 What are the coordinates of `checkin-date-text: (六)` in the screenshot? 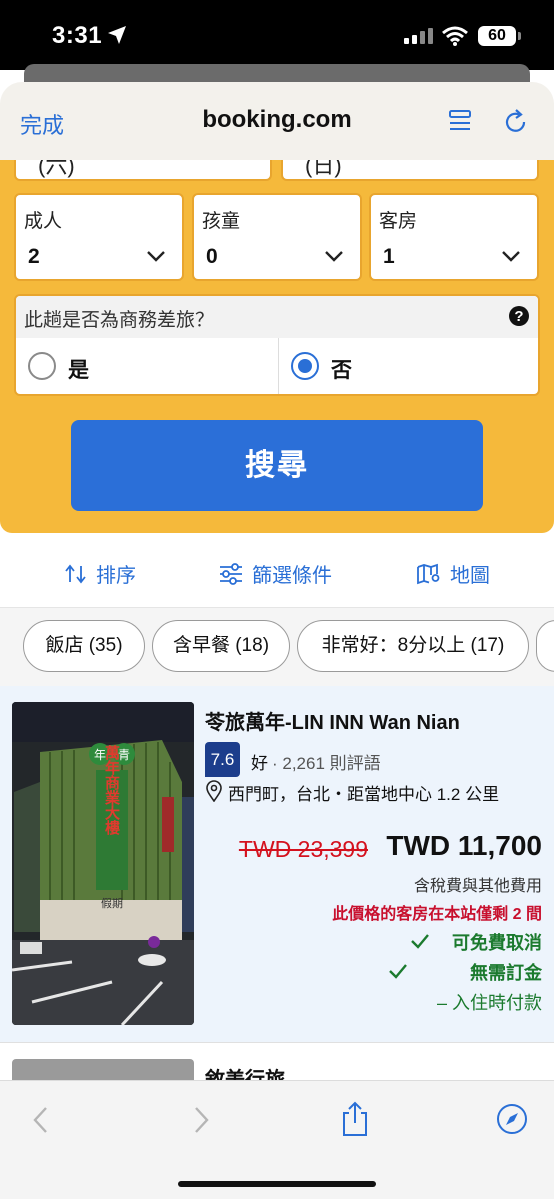 It's located at (56, 169).